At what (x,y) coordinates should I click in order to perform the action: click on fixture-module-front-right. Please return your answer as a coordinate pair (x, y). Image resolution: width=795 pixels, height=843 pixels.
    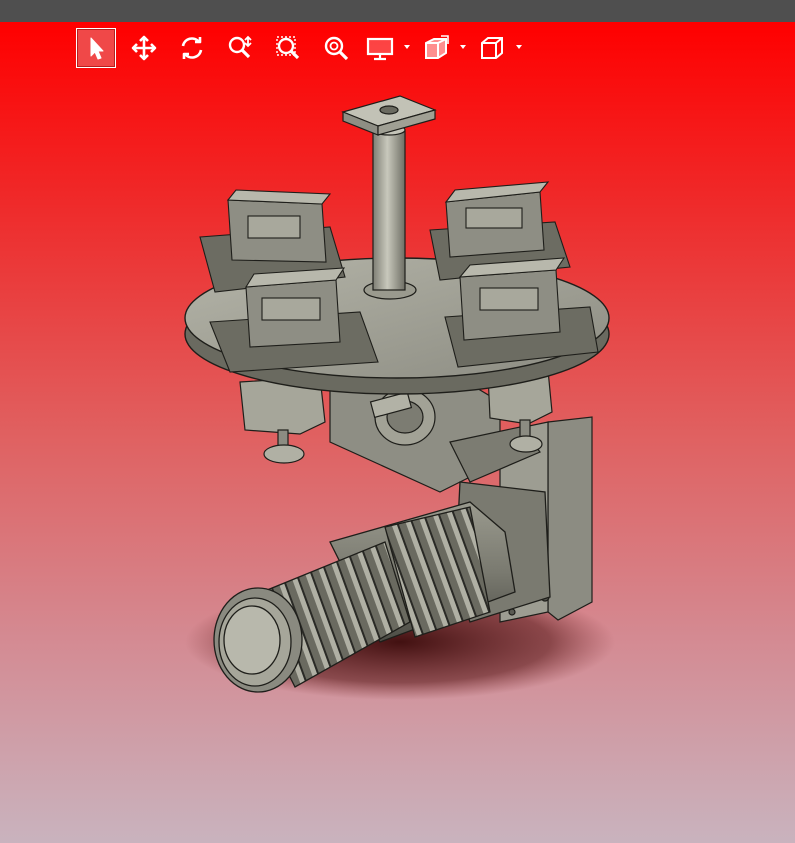
    Looking at the image, I should click on (521, 312).